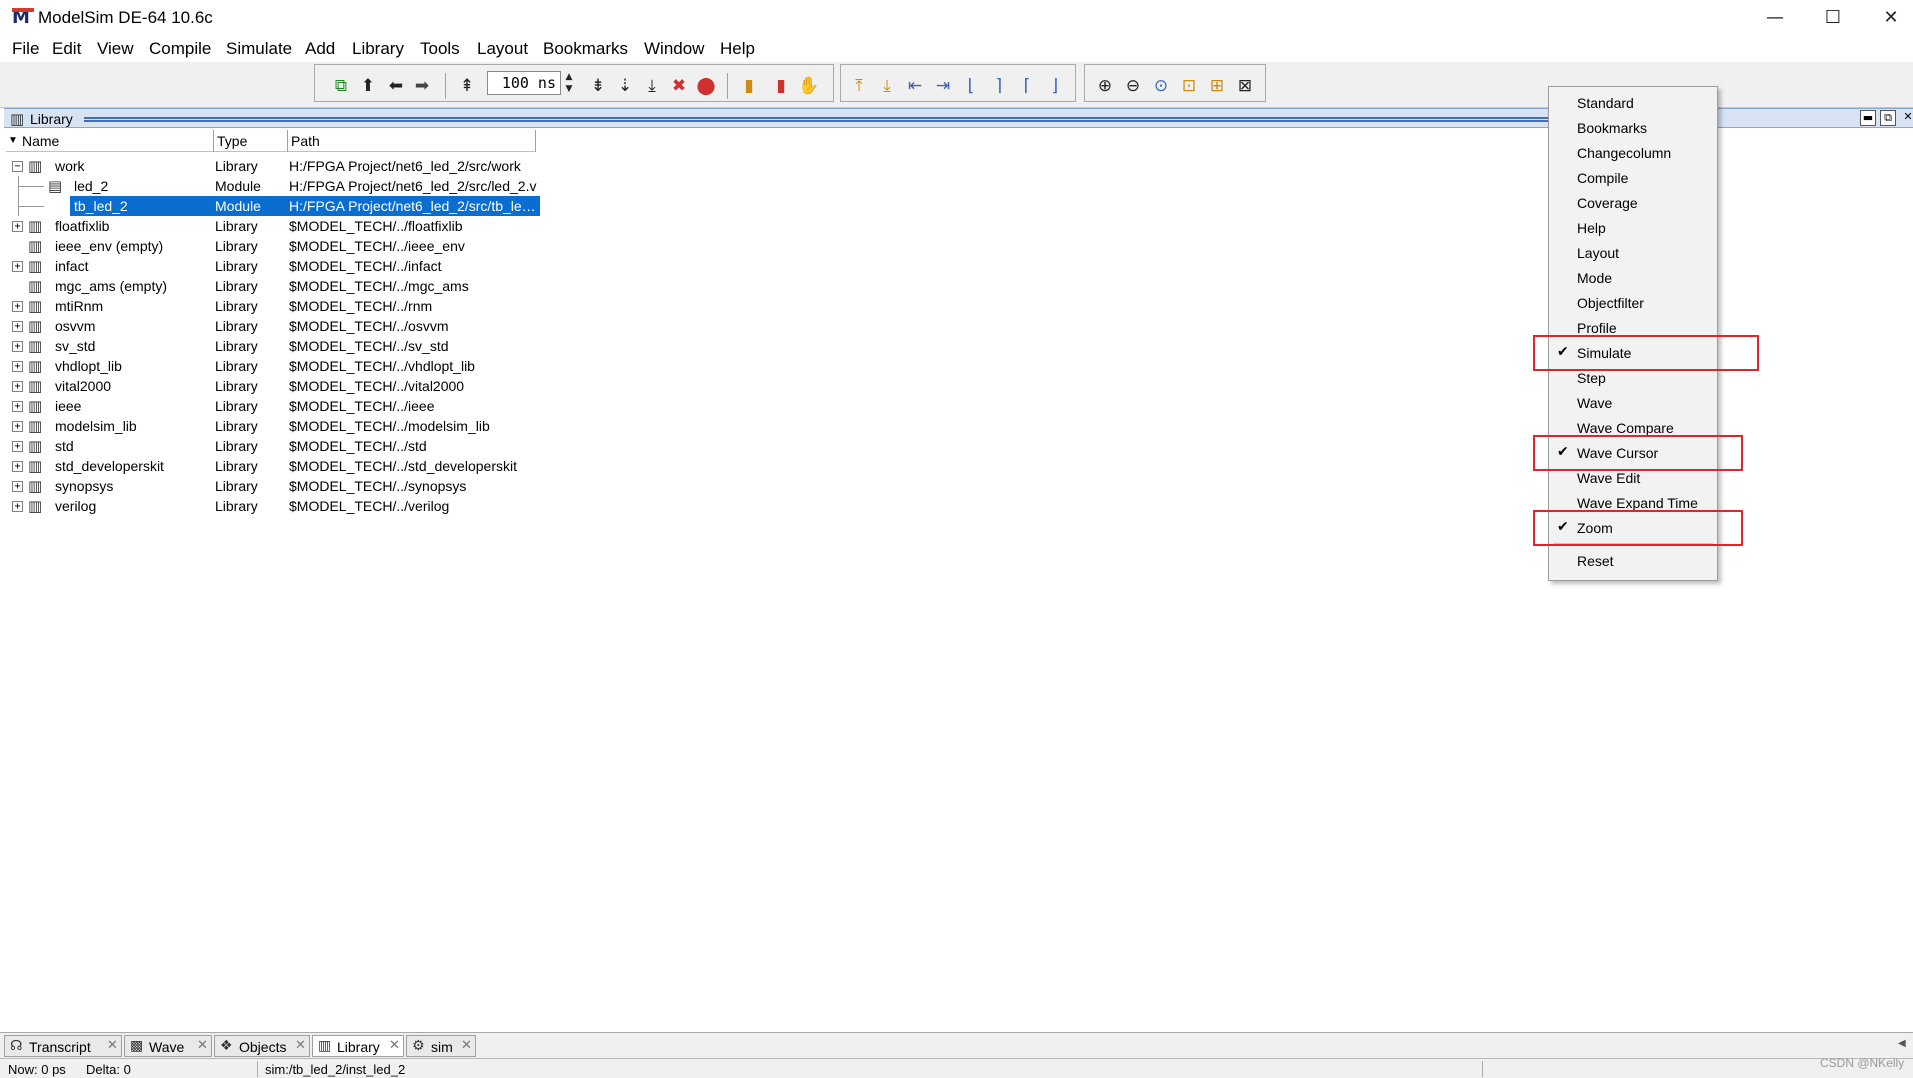 This screenshot has height=1078, width=1913. Describe the element at coordinates (232, 141) in the screenshot. I see `column-type: Type` at that location.